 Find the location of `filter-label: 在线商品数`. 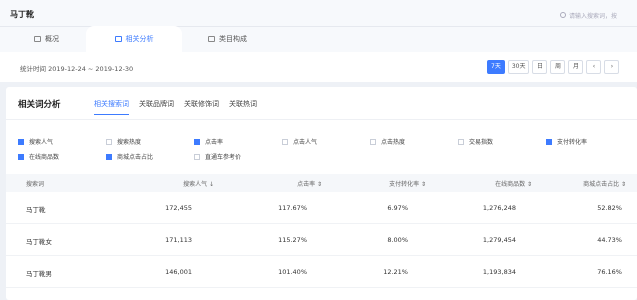

filter-label: 在线商品数 is located at coordinates (44, 157).